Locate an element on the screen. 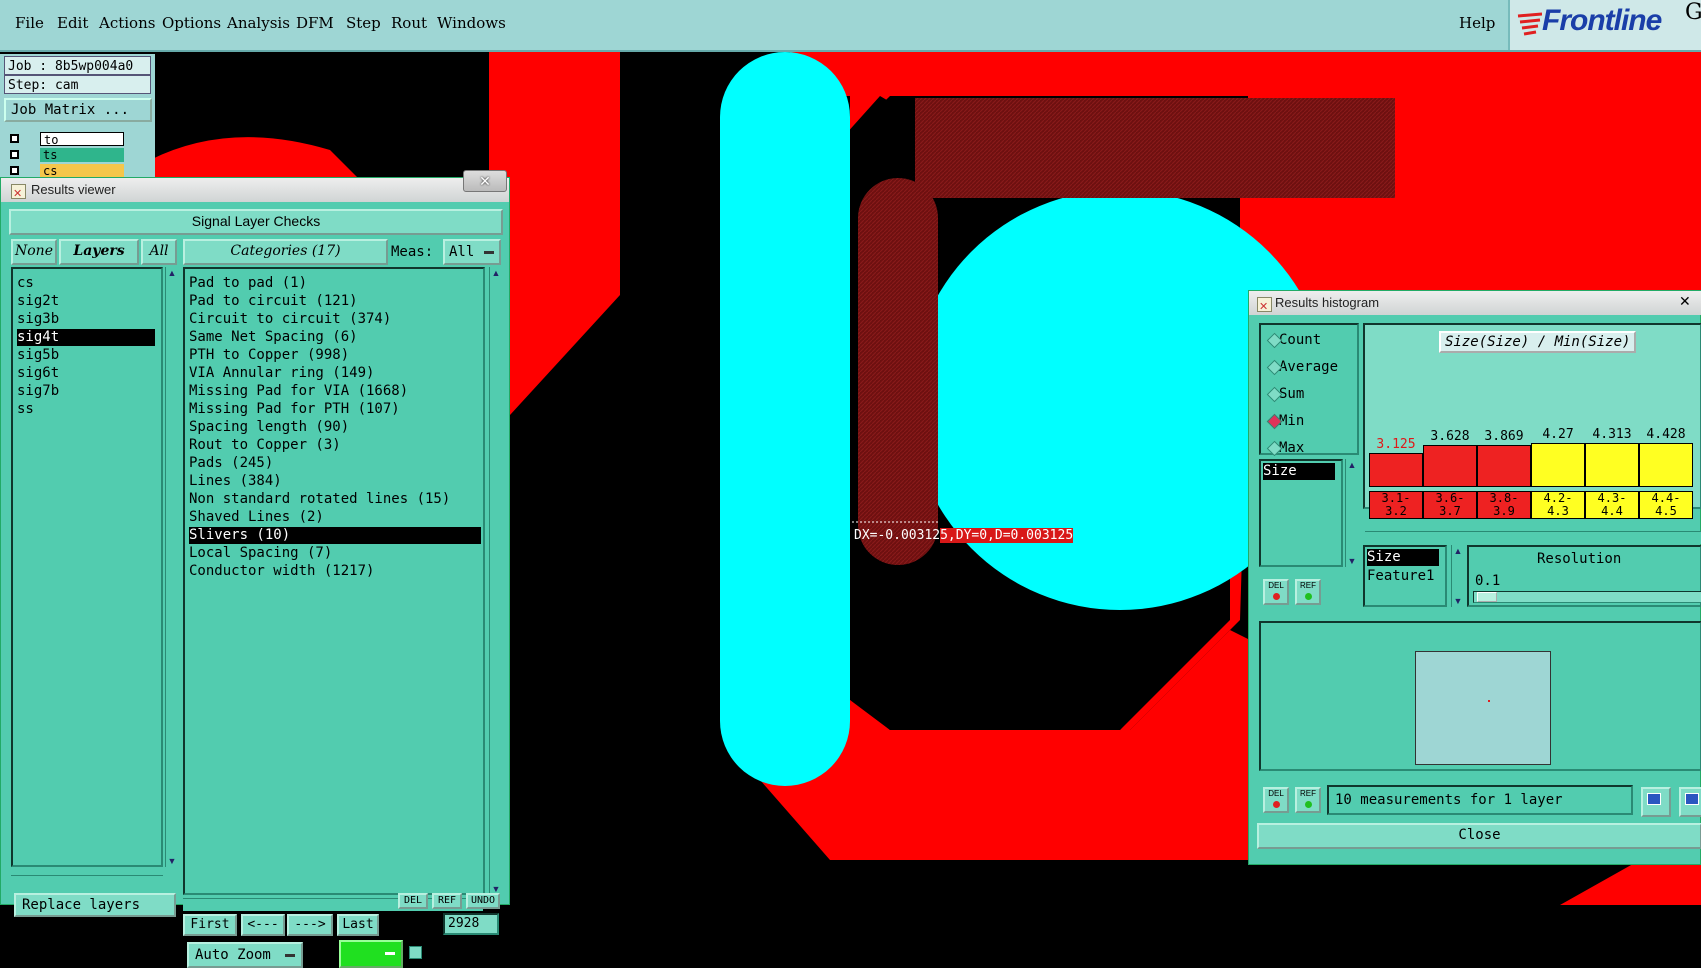  category-item: Pads (245) is located at coordinates (231, 463).